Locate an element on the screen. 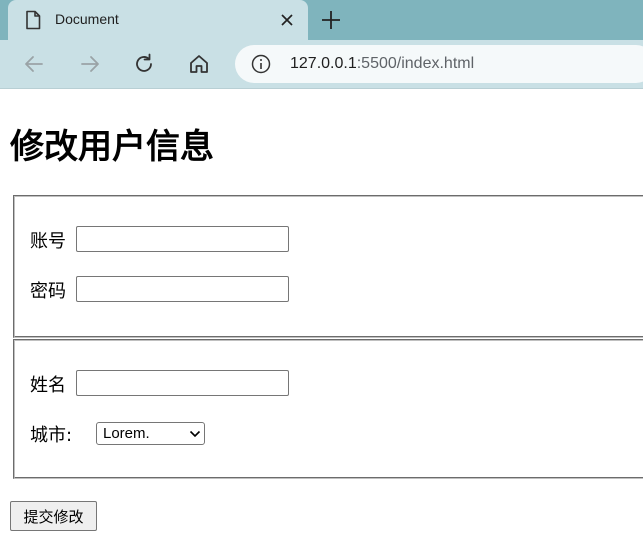  url-text: 127.0.0.1:5500/index.html is located at coordinates (382, 64).